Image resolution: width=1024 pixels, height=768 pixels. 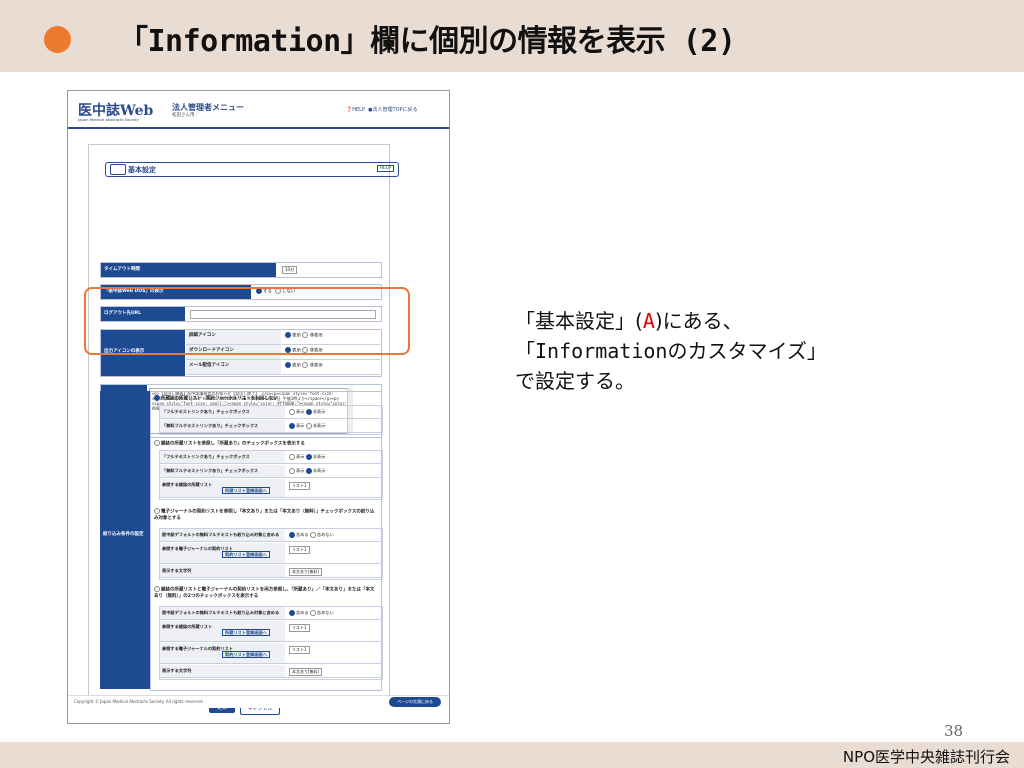 What do you see at coordinates (289, 270) in the screenshot?
I see `timeout-select: 10分` at bounding box center [289, 270].